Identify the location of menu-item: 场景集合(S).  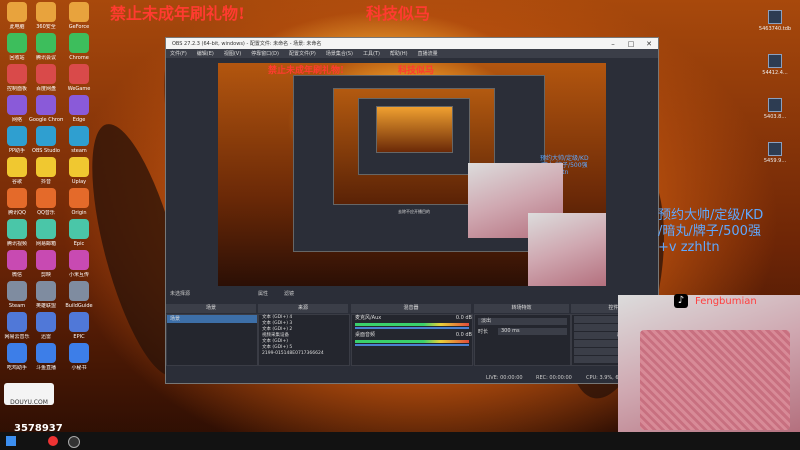
(339, 53).